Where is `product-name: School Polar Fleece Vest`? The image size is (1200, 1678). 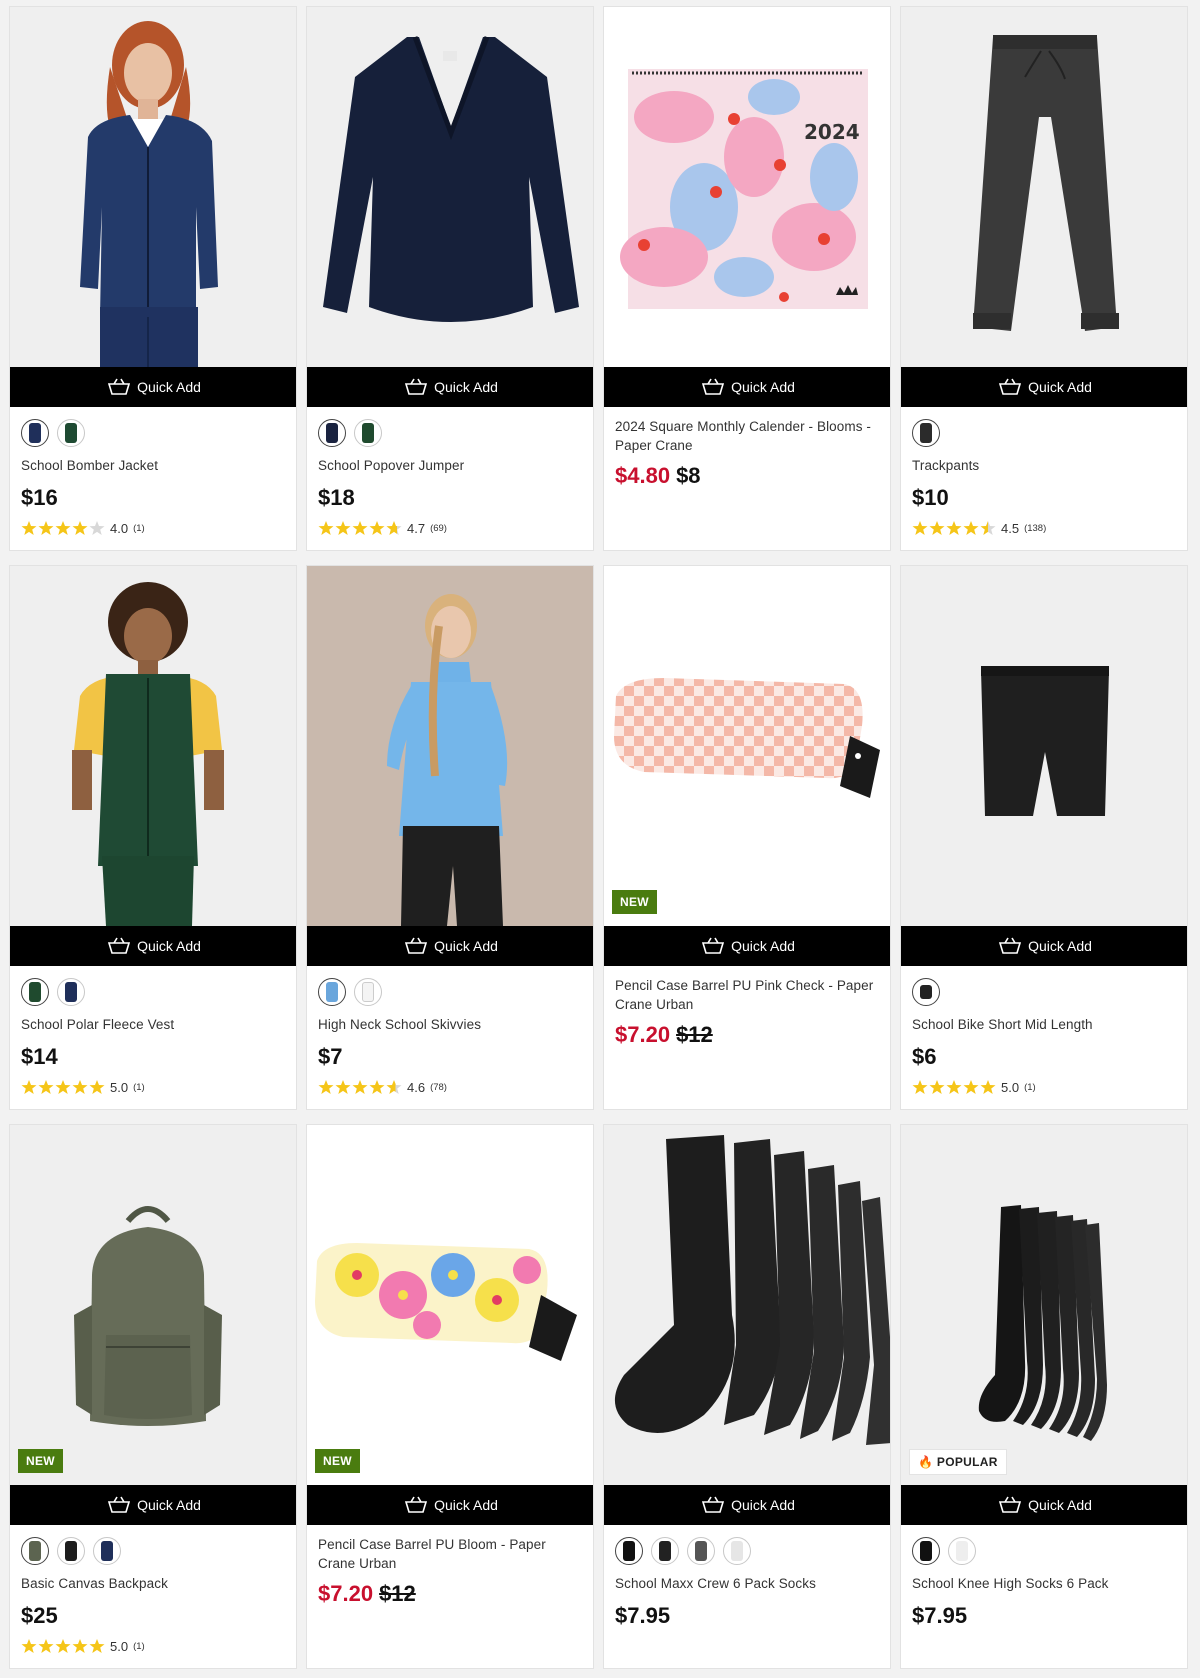 product-name: School Polar Fleece Vest is located at coordinates (153, 1024).